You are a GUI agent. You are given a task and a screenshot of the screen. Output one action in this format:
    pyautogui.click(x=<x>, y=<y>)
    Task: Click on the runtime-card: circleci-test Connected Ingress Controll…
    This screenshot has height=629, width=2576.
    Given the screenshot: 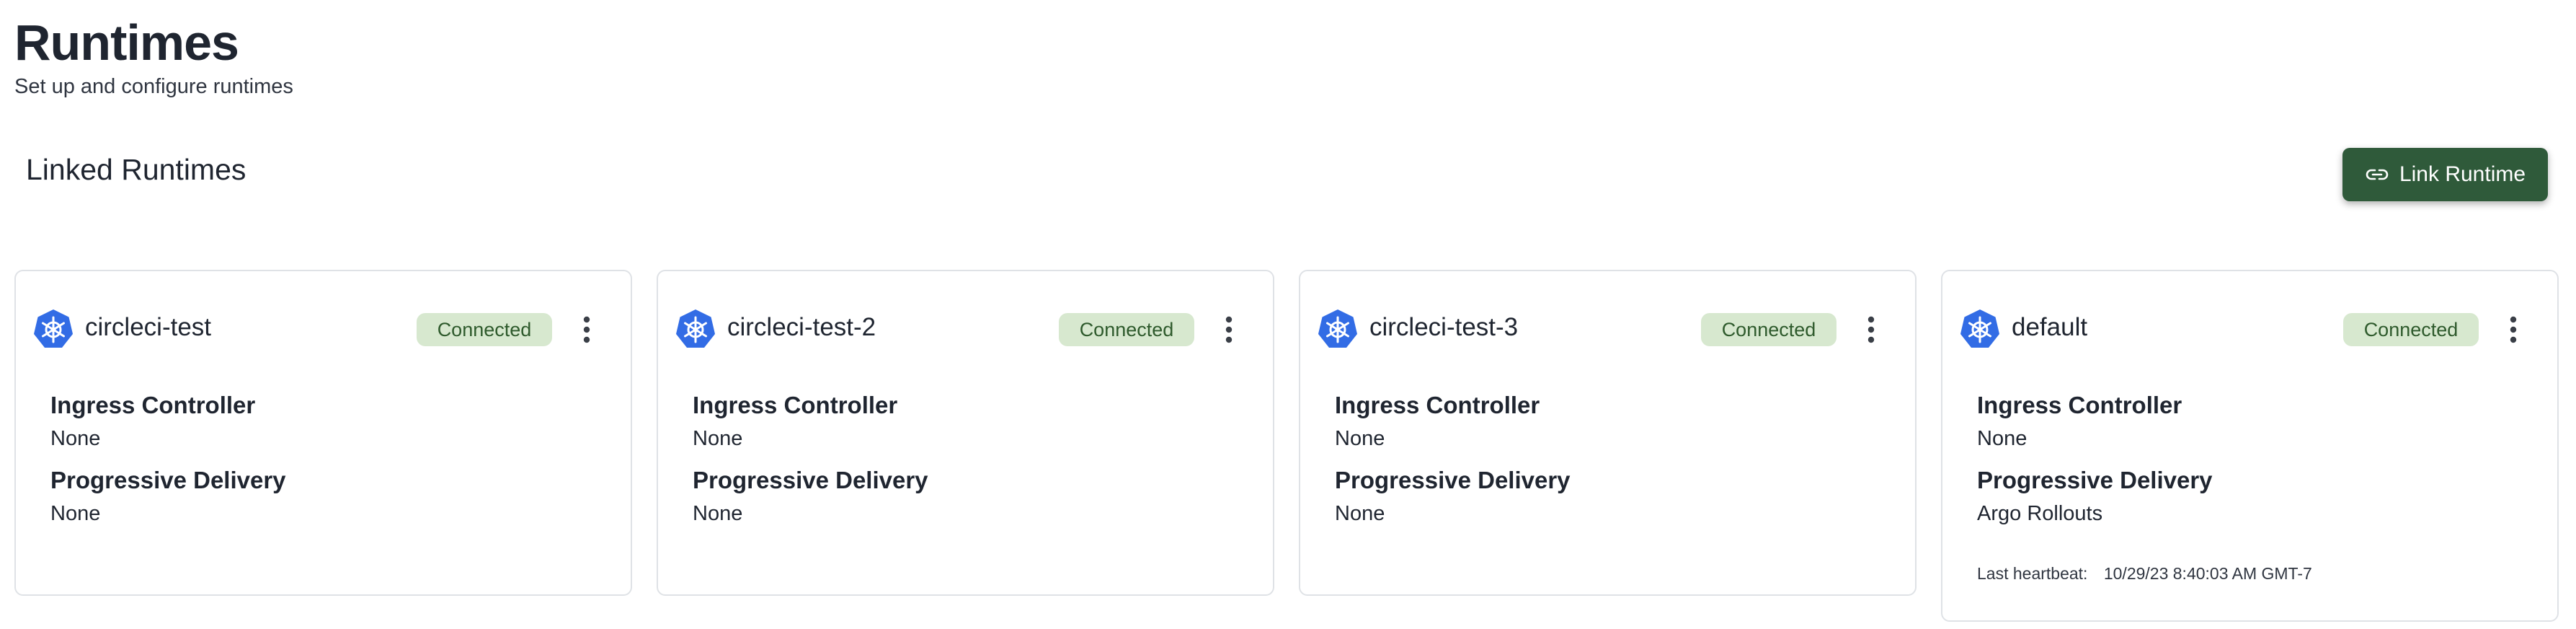 What is the action you would take?
    pyautogui.click(x=323, y=433)
    